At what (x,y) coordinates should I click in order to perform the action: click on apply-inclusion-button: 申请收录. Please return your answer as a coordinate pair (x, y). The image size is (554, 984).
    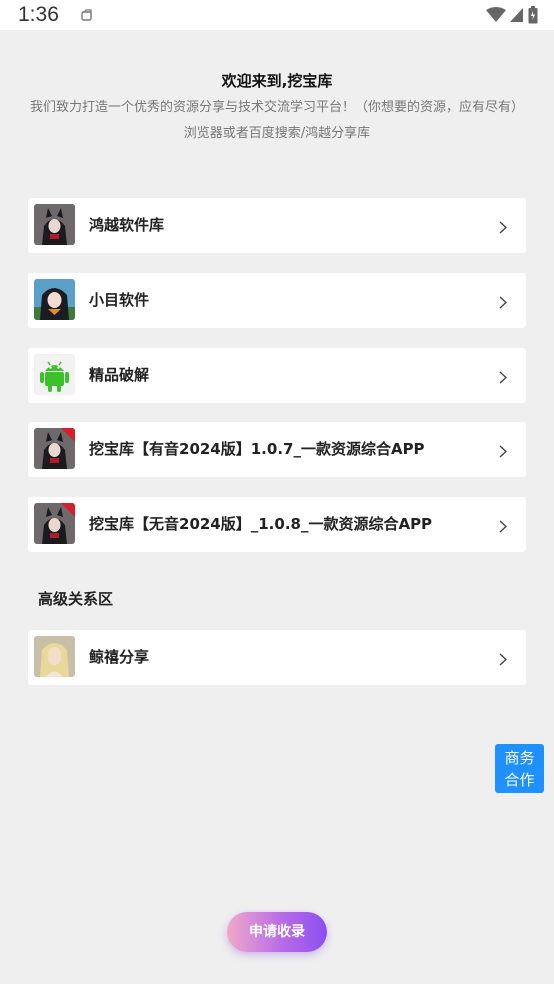
    Looking at the image, I should click on (277, 932).